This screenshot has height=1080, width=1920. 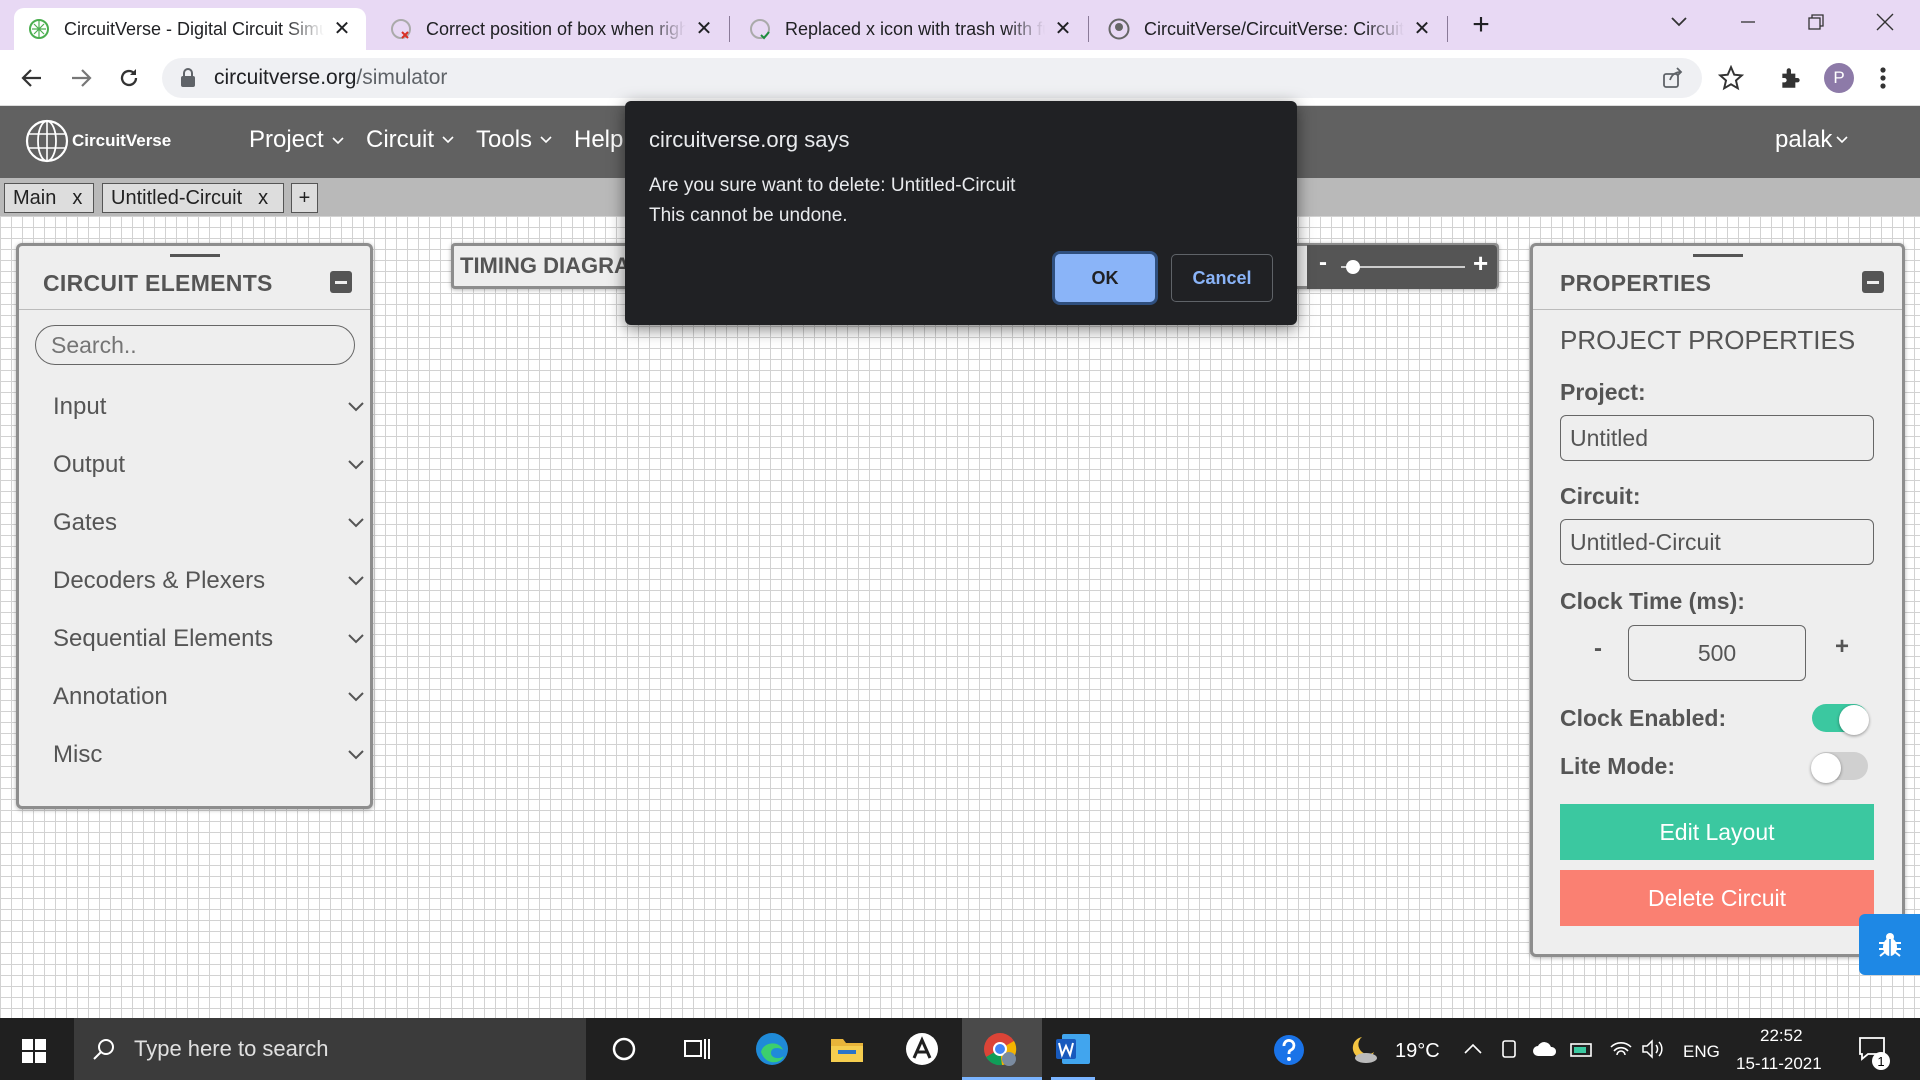 I want to click on chevron-up-icon, so click(x=1473, y=1048).